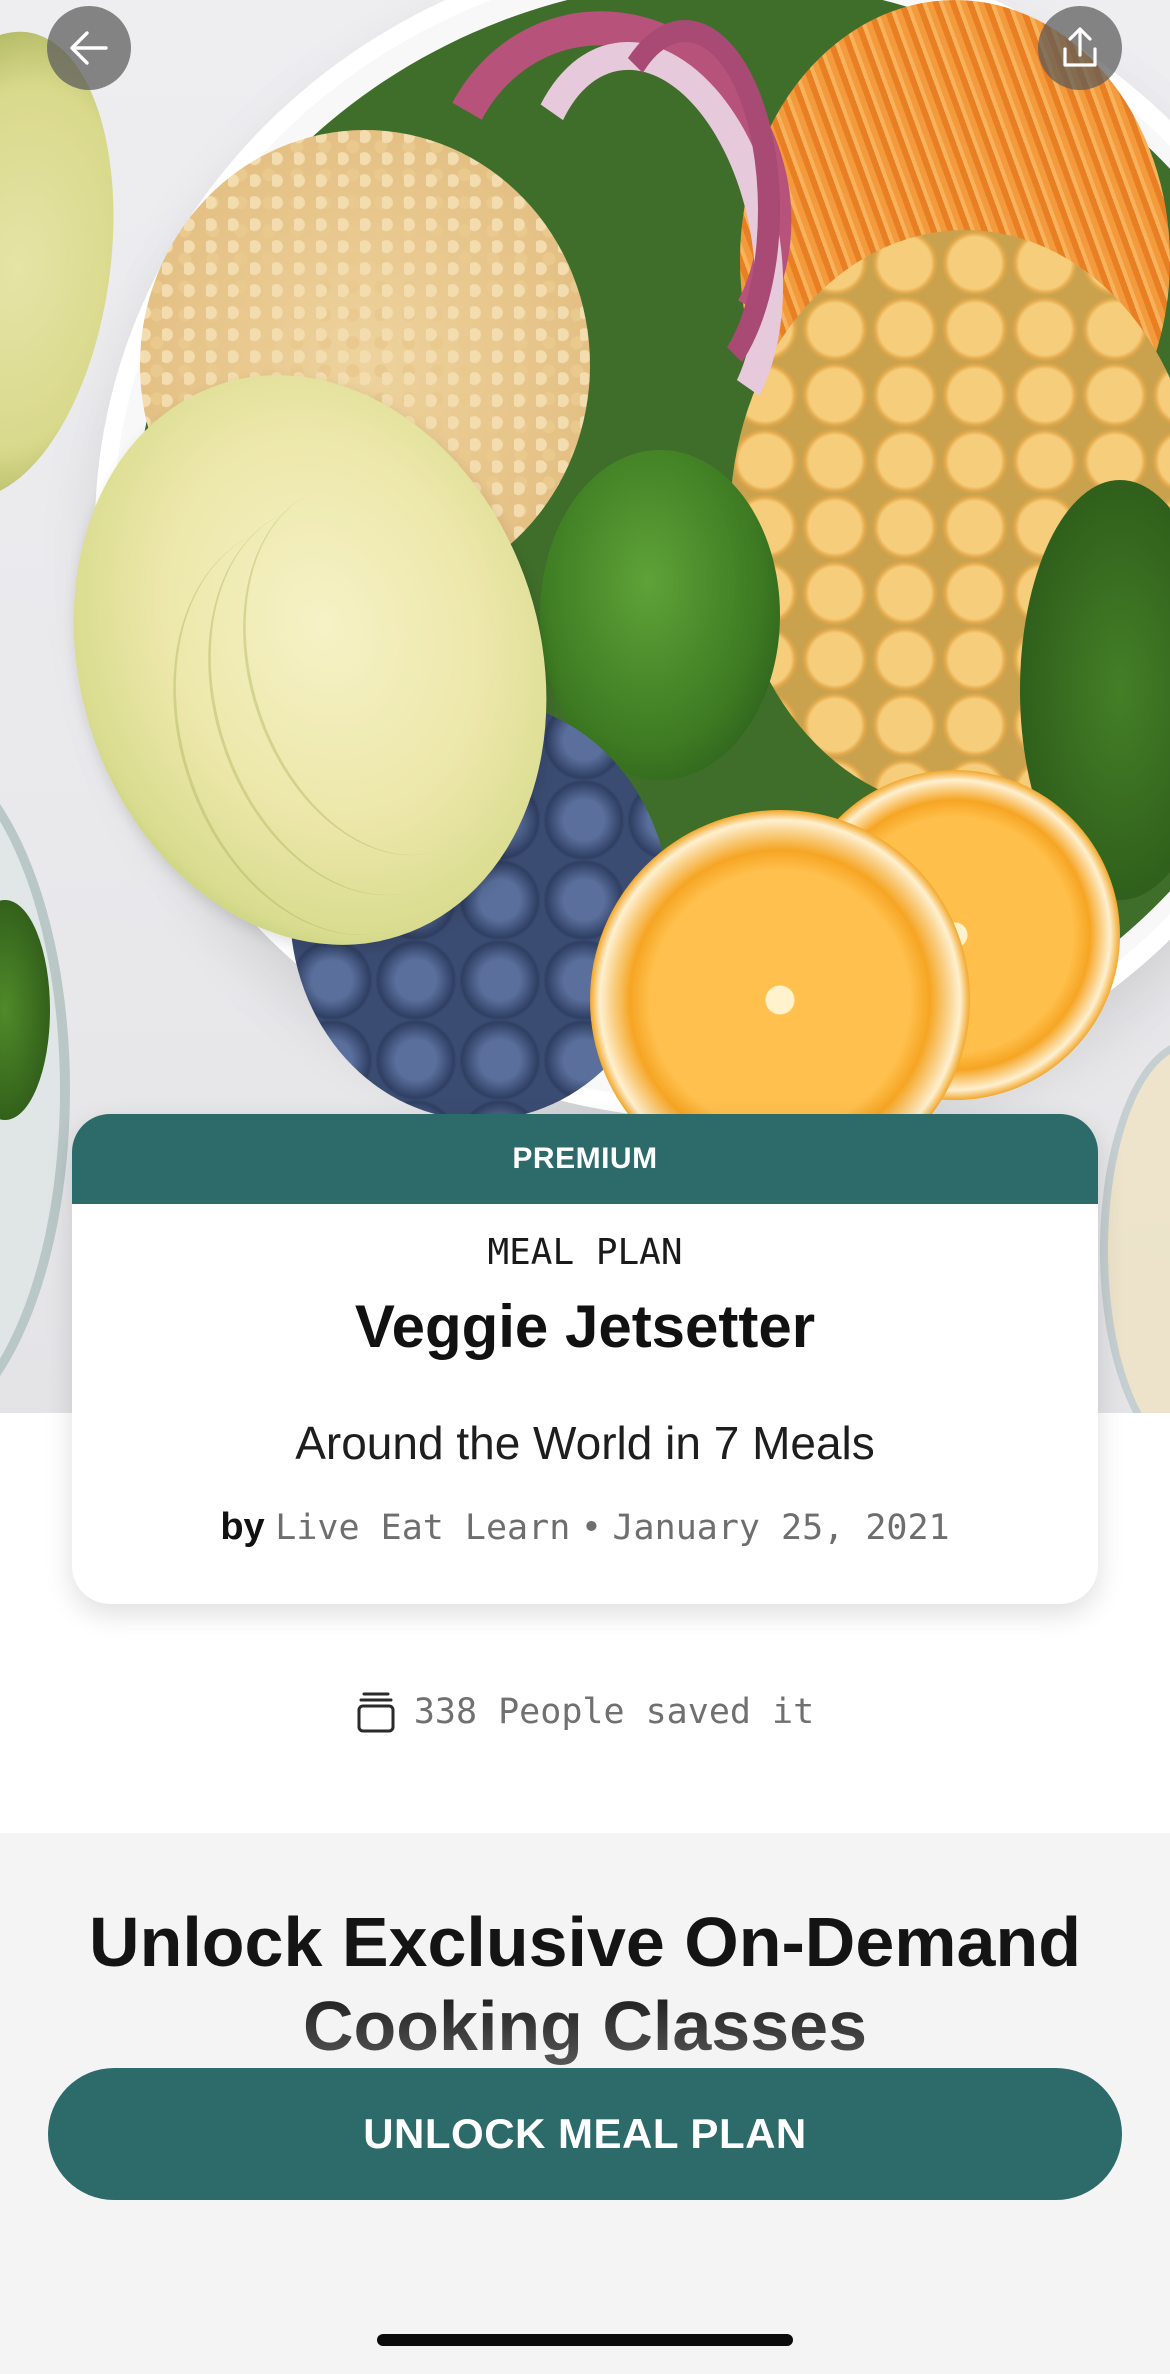  Describe the element at coordinates (585, 1252) in the screenshot. I see `content-type-label: MEAL PLAN` at that location.